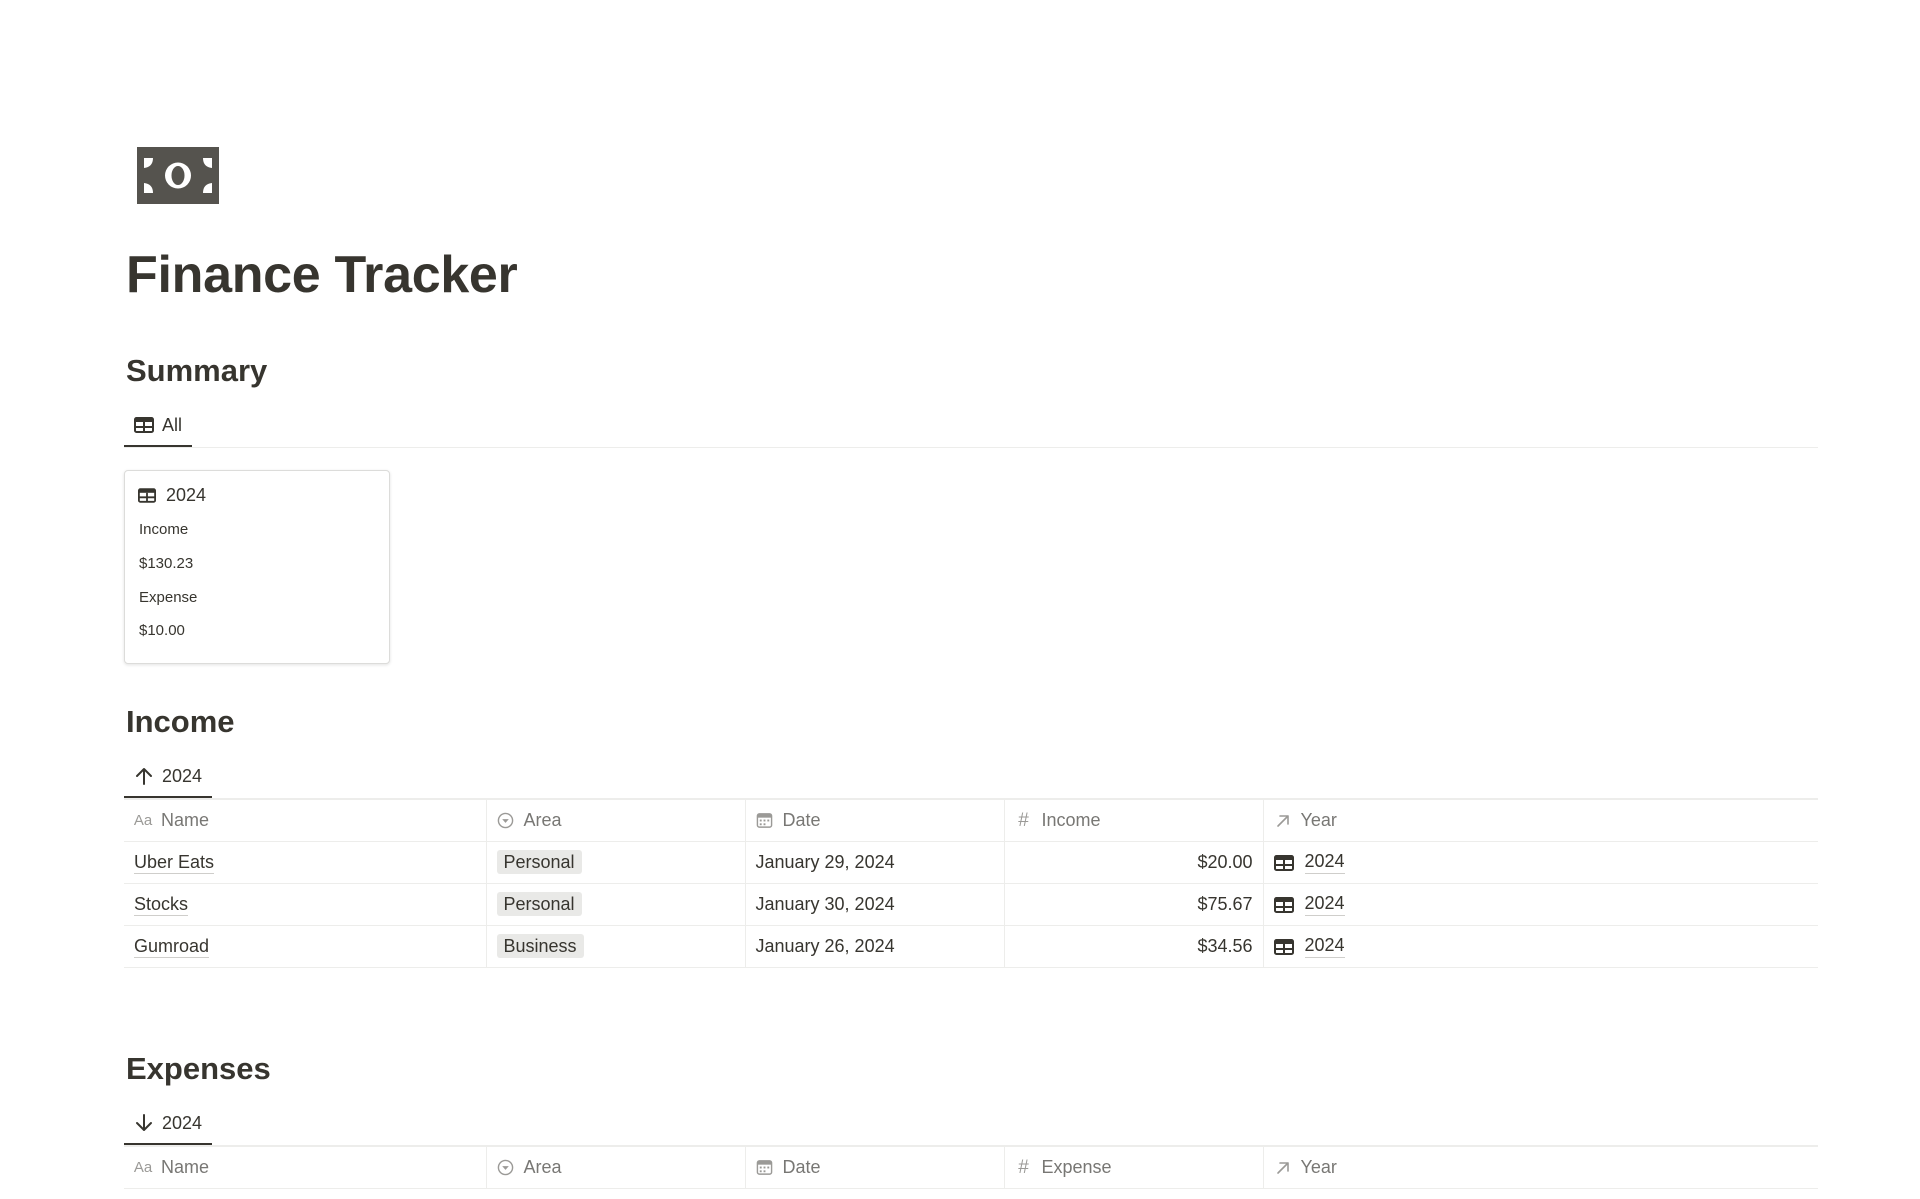 This screenshot has height=1199, width=1920. I want to click on expenses-view-tab-2024: 2024, so click(168, 1124).